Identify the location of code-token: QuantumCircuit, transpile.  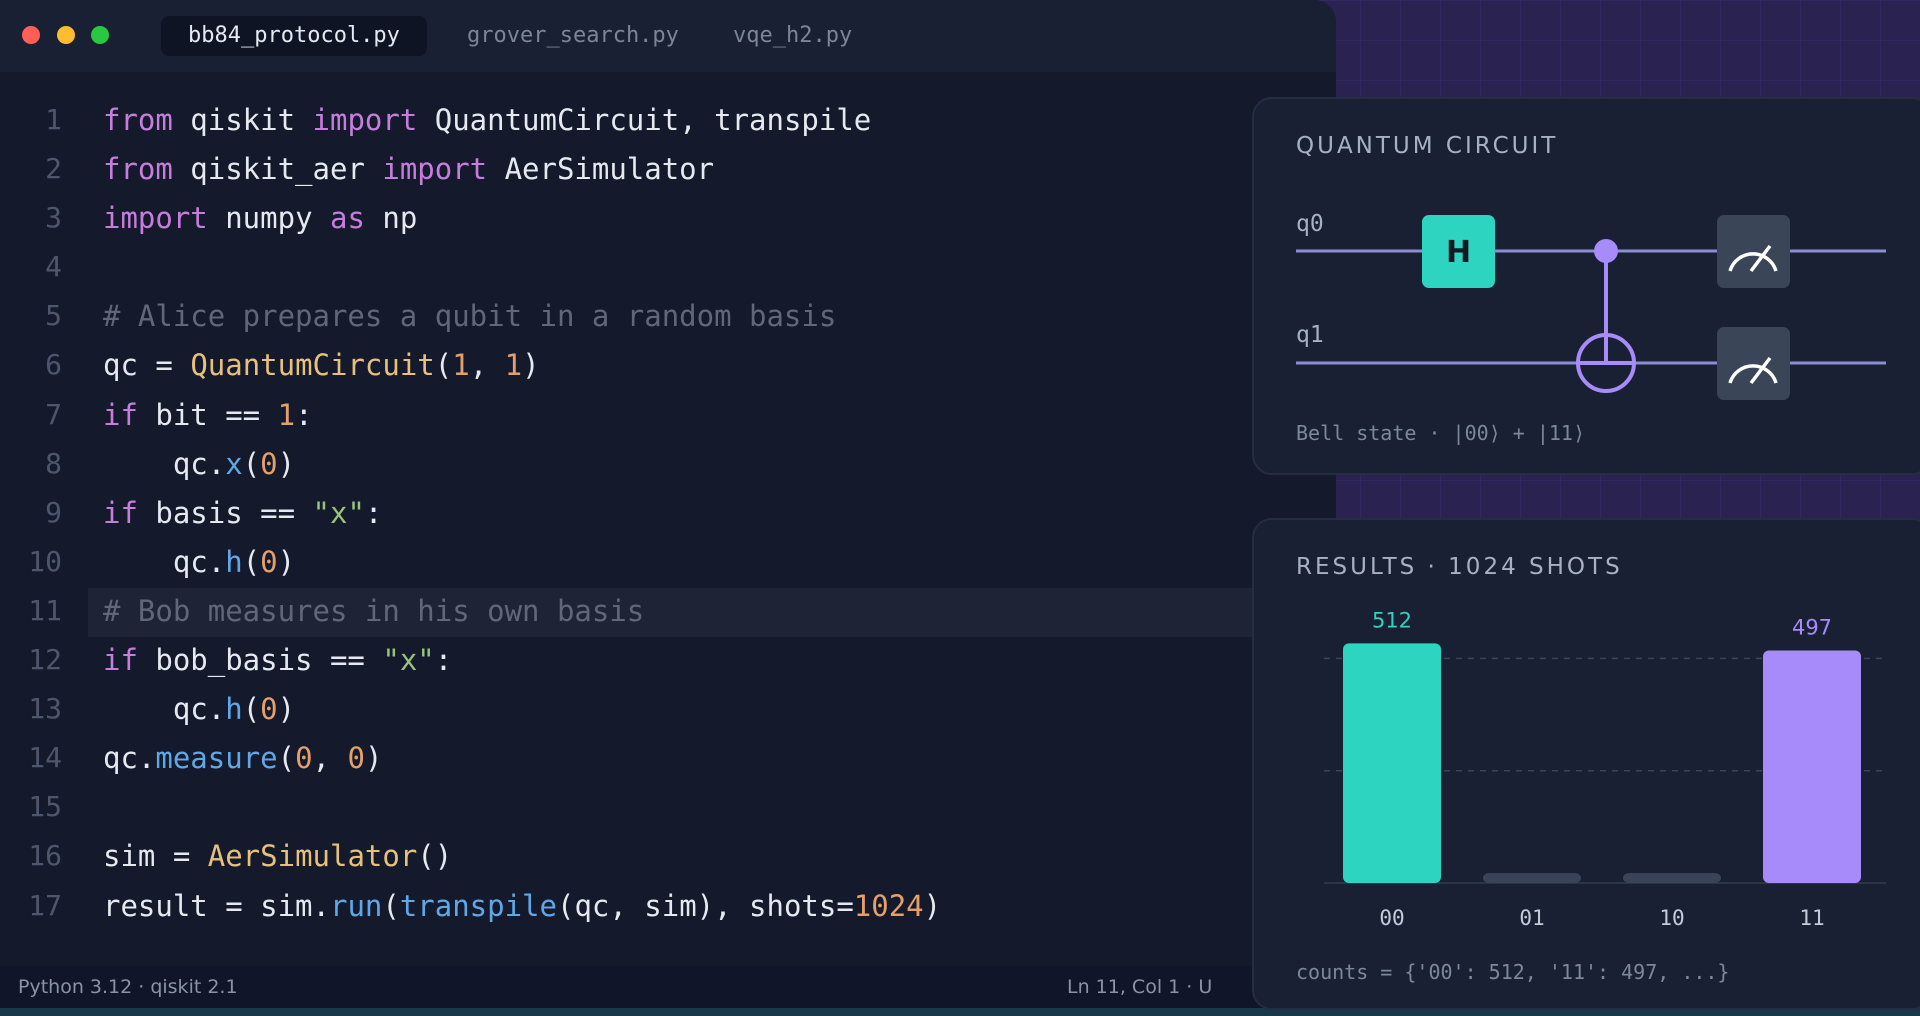
(644, 120).